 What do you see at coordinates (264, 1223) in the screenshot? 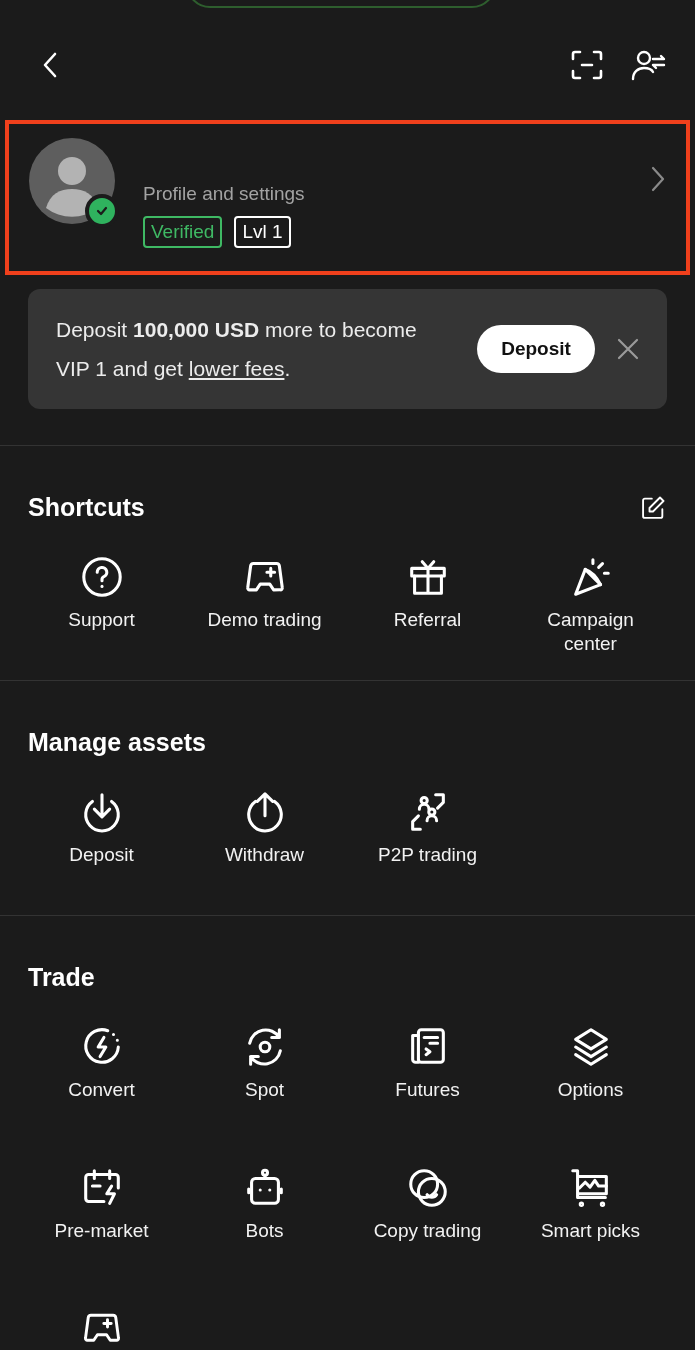
I see `menu-tile: Bots` at bounding box center [264, 1223].